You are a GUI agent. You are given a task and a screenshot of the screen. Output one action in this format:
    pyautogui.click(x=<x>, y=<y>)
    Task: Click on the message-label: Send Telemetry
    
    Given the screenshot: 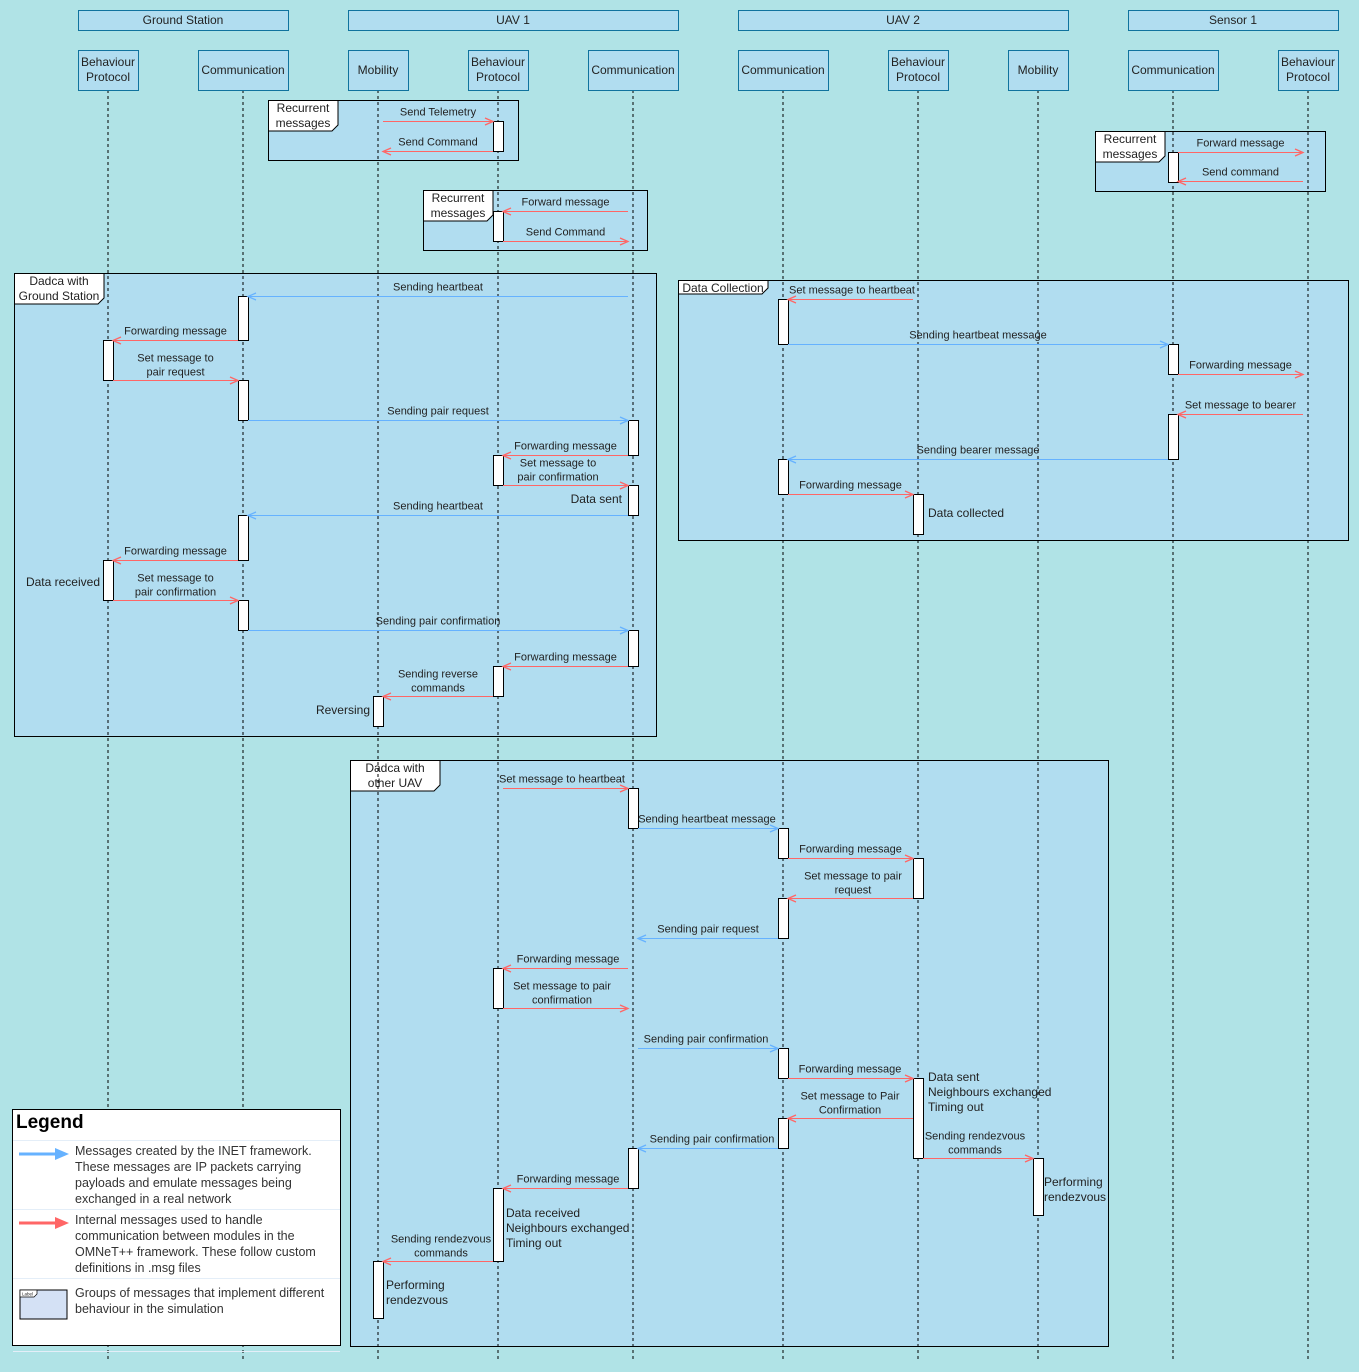 What is the action you would take?
    pyautogui.click(x=438, y=113)
    